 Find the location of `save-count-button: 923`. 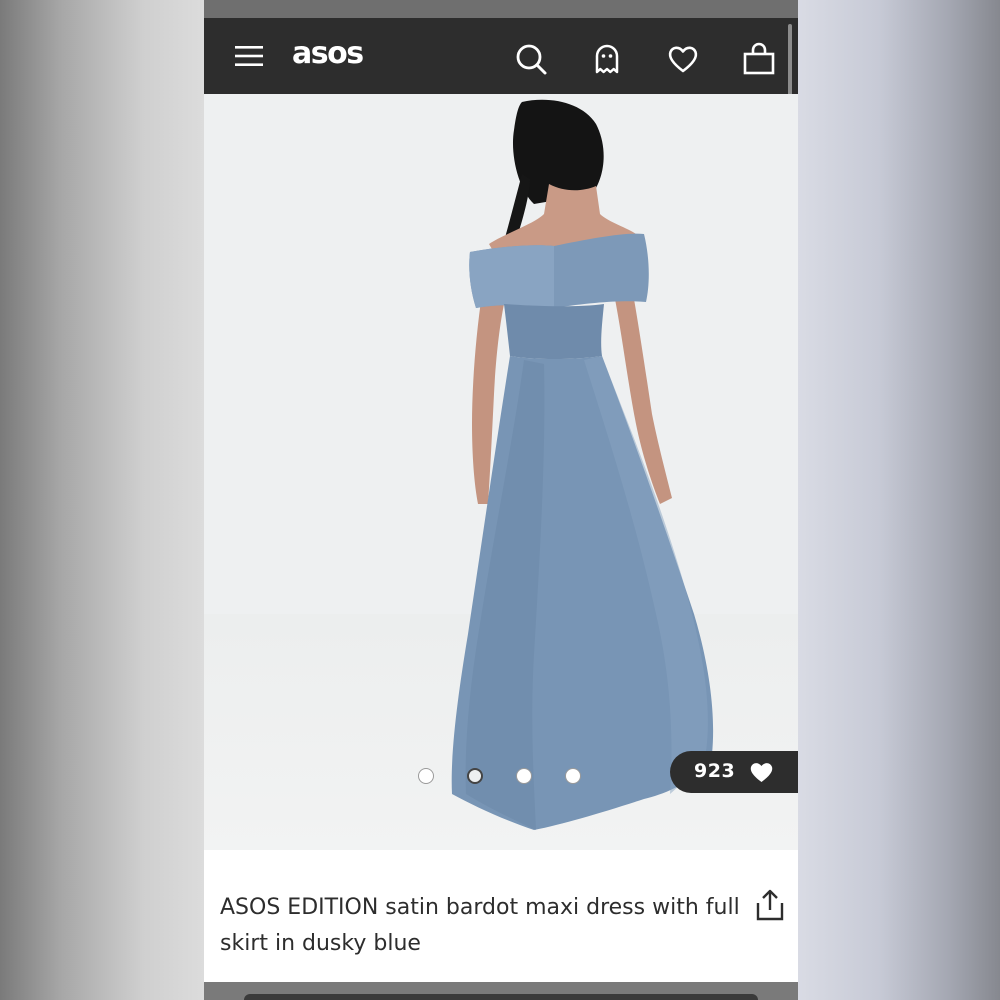

save-count-button: 923 is located at coordinates (734, 772).